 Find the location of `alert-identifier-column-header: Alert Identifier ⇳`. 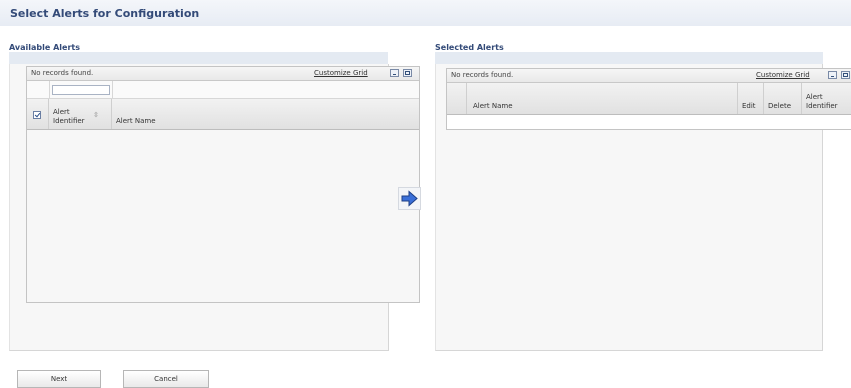

alert-identifier-column-header: Alert Identifier ⇳ is located at coordinates (80, 114).